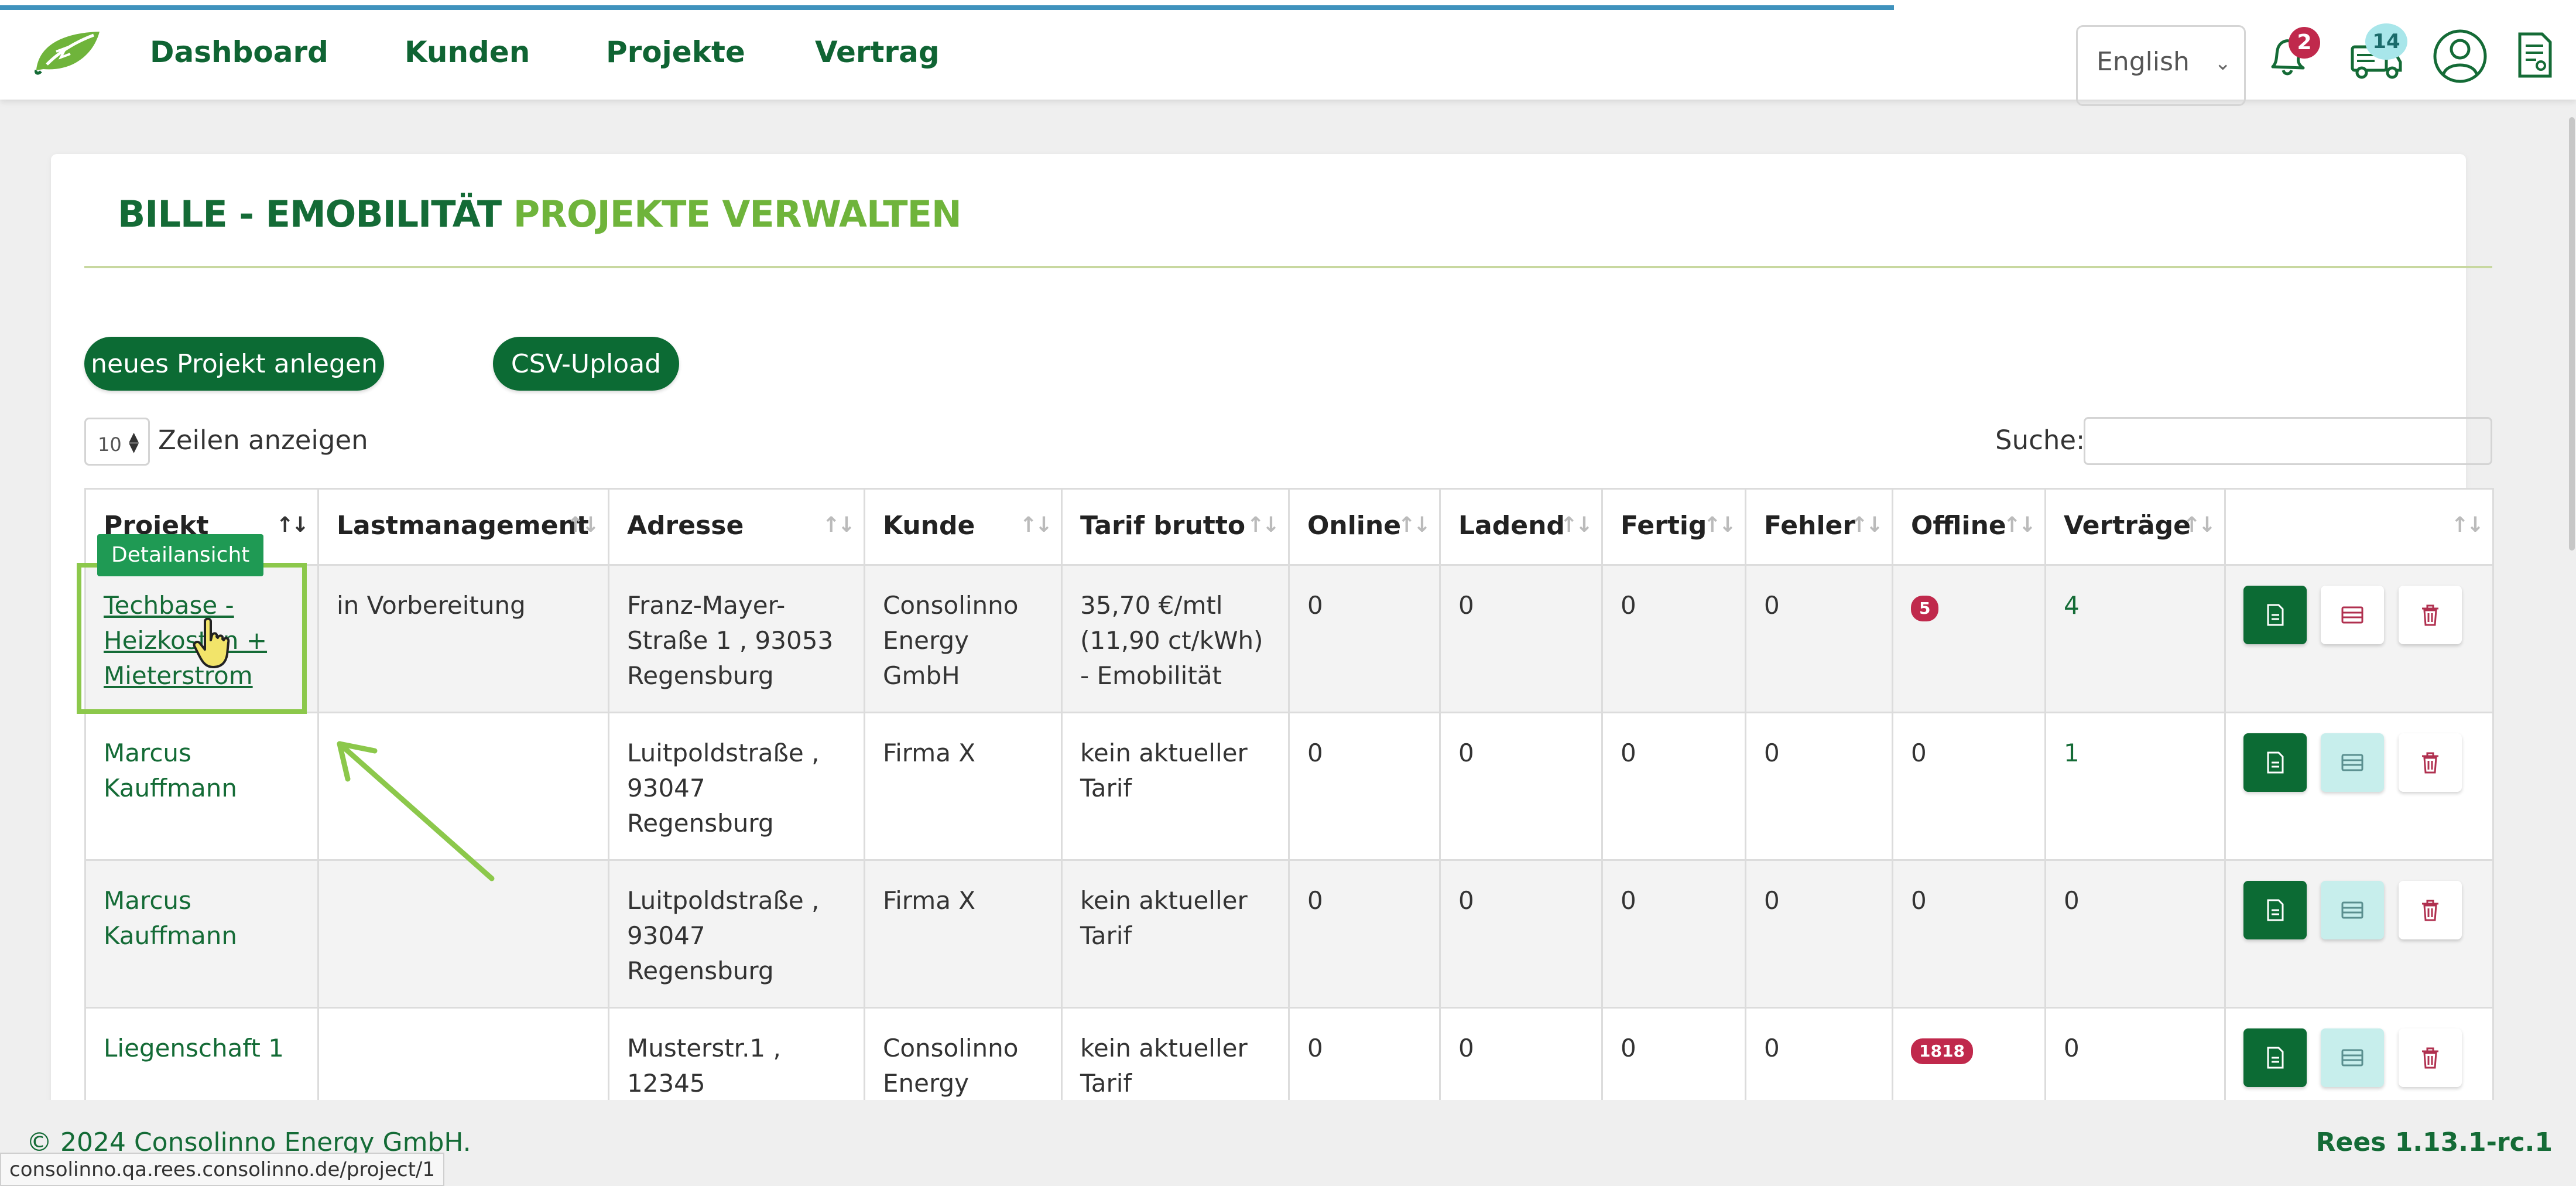  Describe the element at coordinates (1969, 934) in the screenshot. I see `cell-offline: 0` at that location.